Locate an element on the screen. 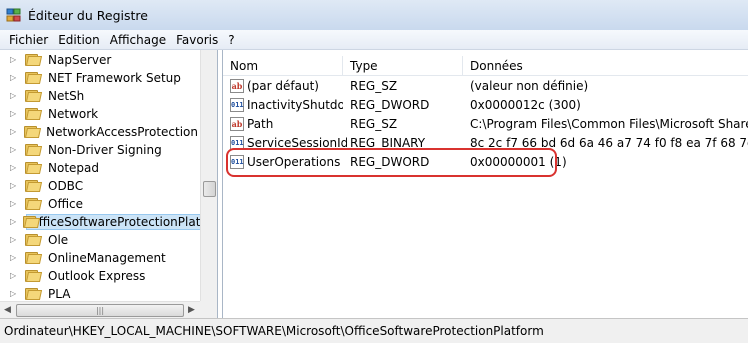 The height and width of the screenshot is (343, 748). window-title: Éditeur du Registre is located at coordinates (88, 15).